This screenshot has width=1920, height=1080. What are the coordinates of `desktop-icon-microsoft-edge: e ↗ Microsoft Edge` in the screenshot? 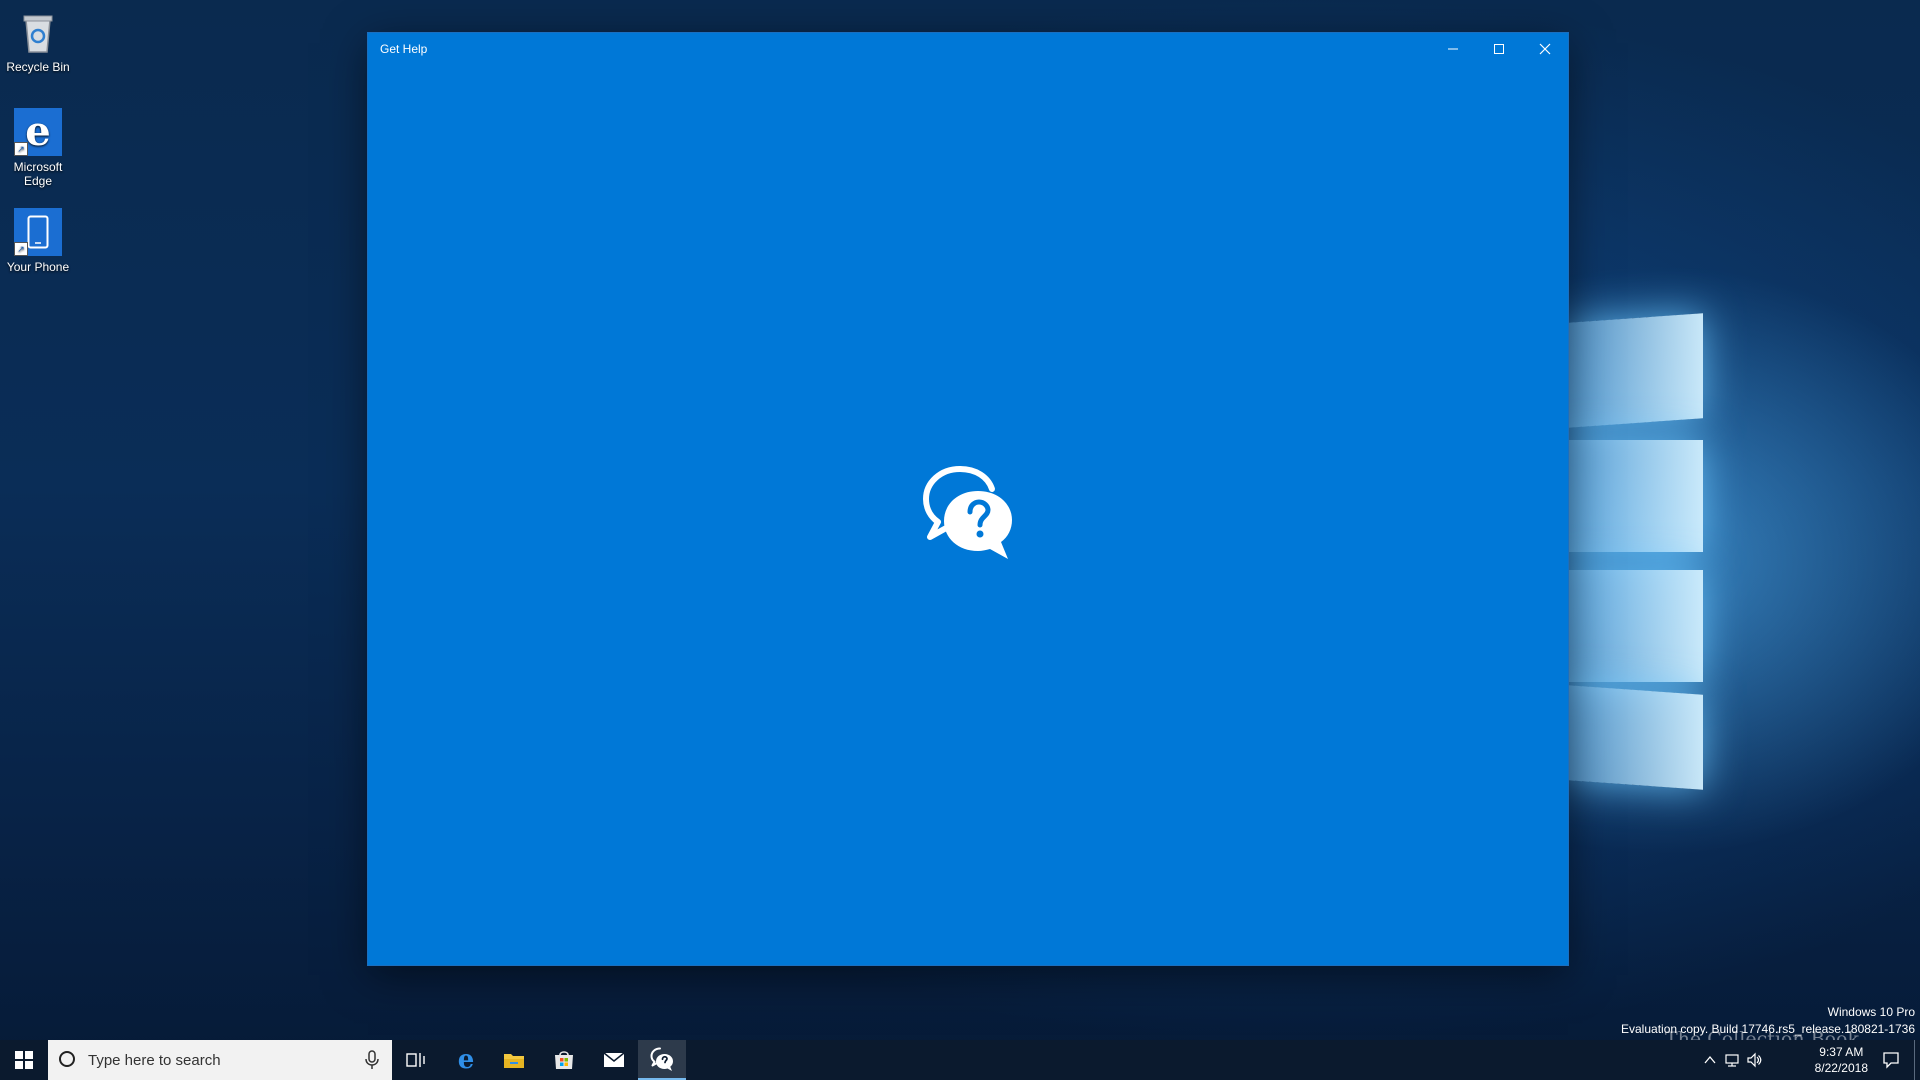 It's located at (38, 148).